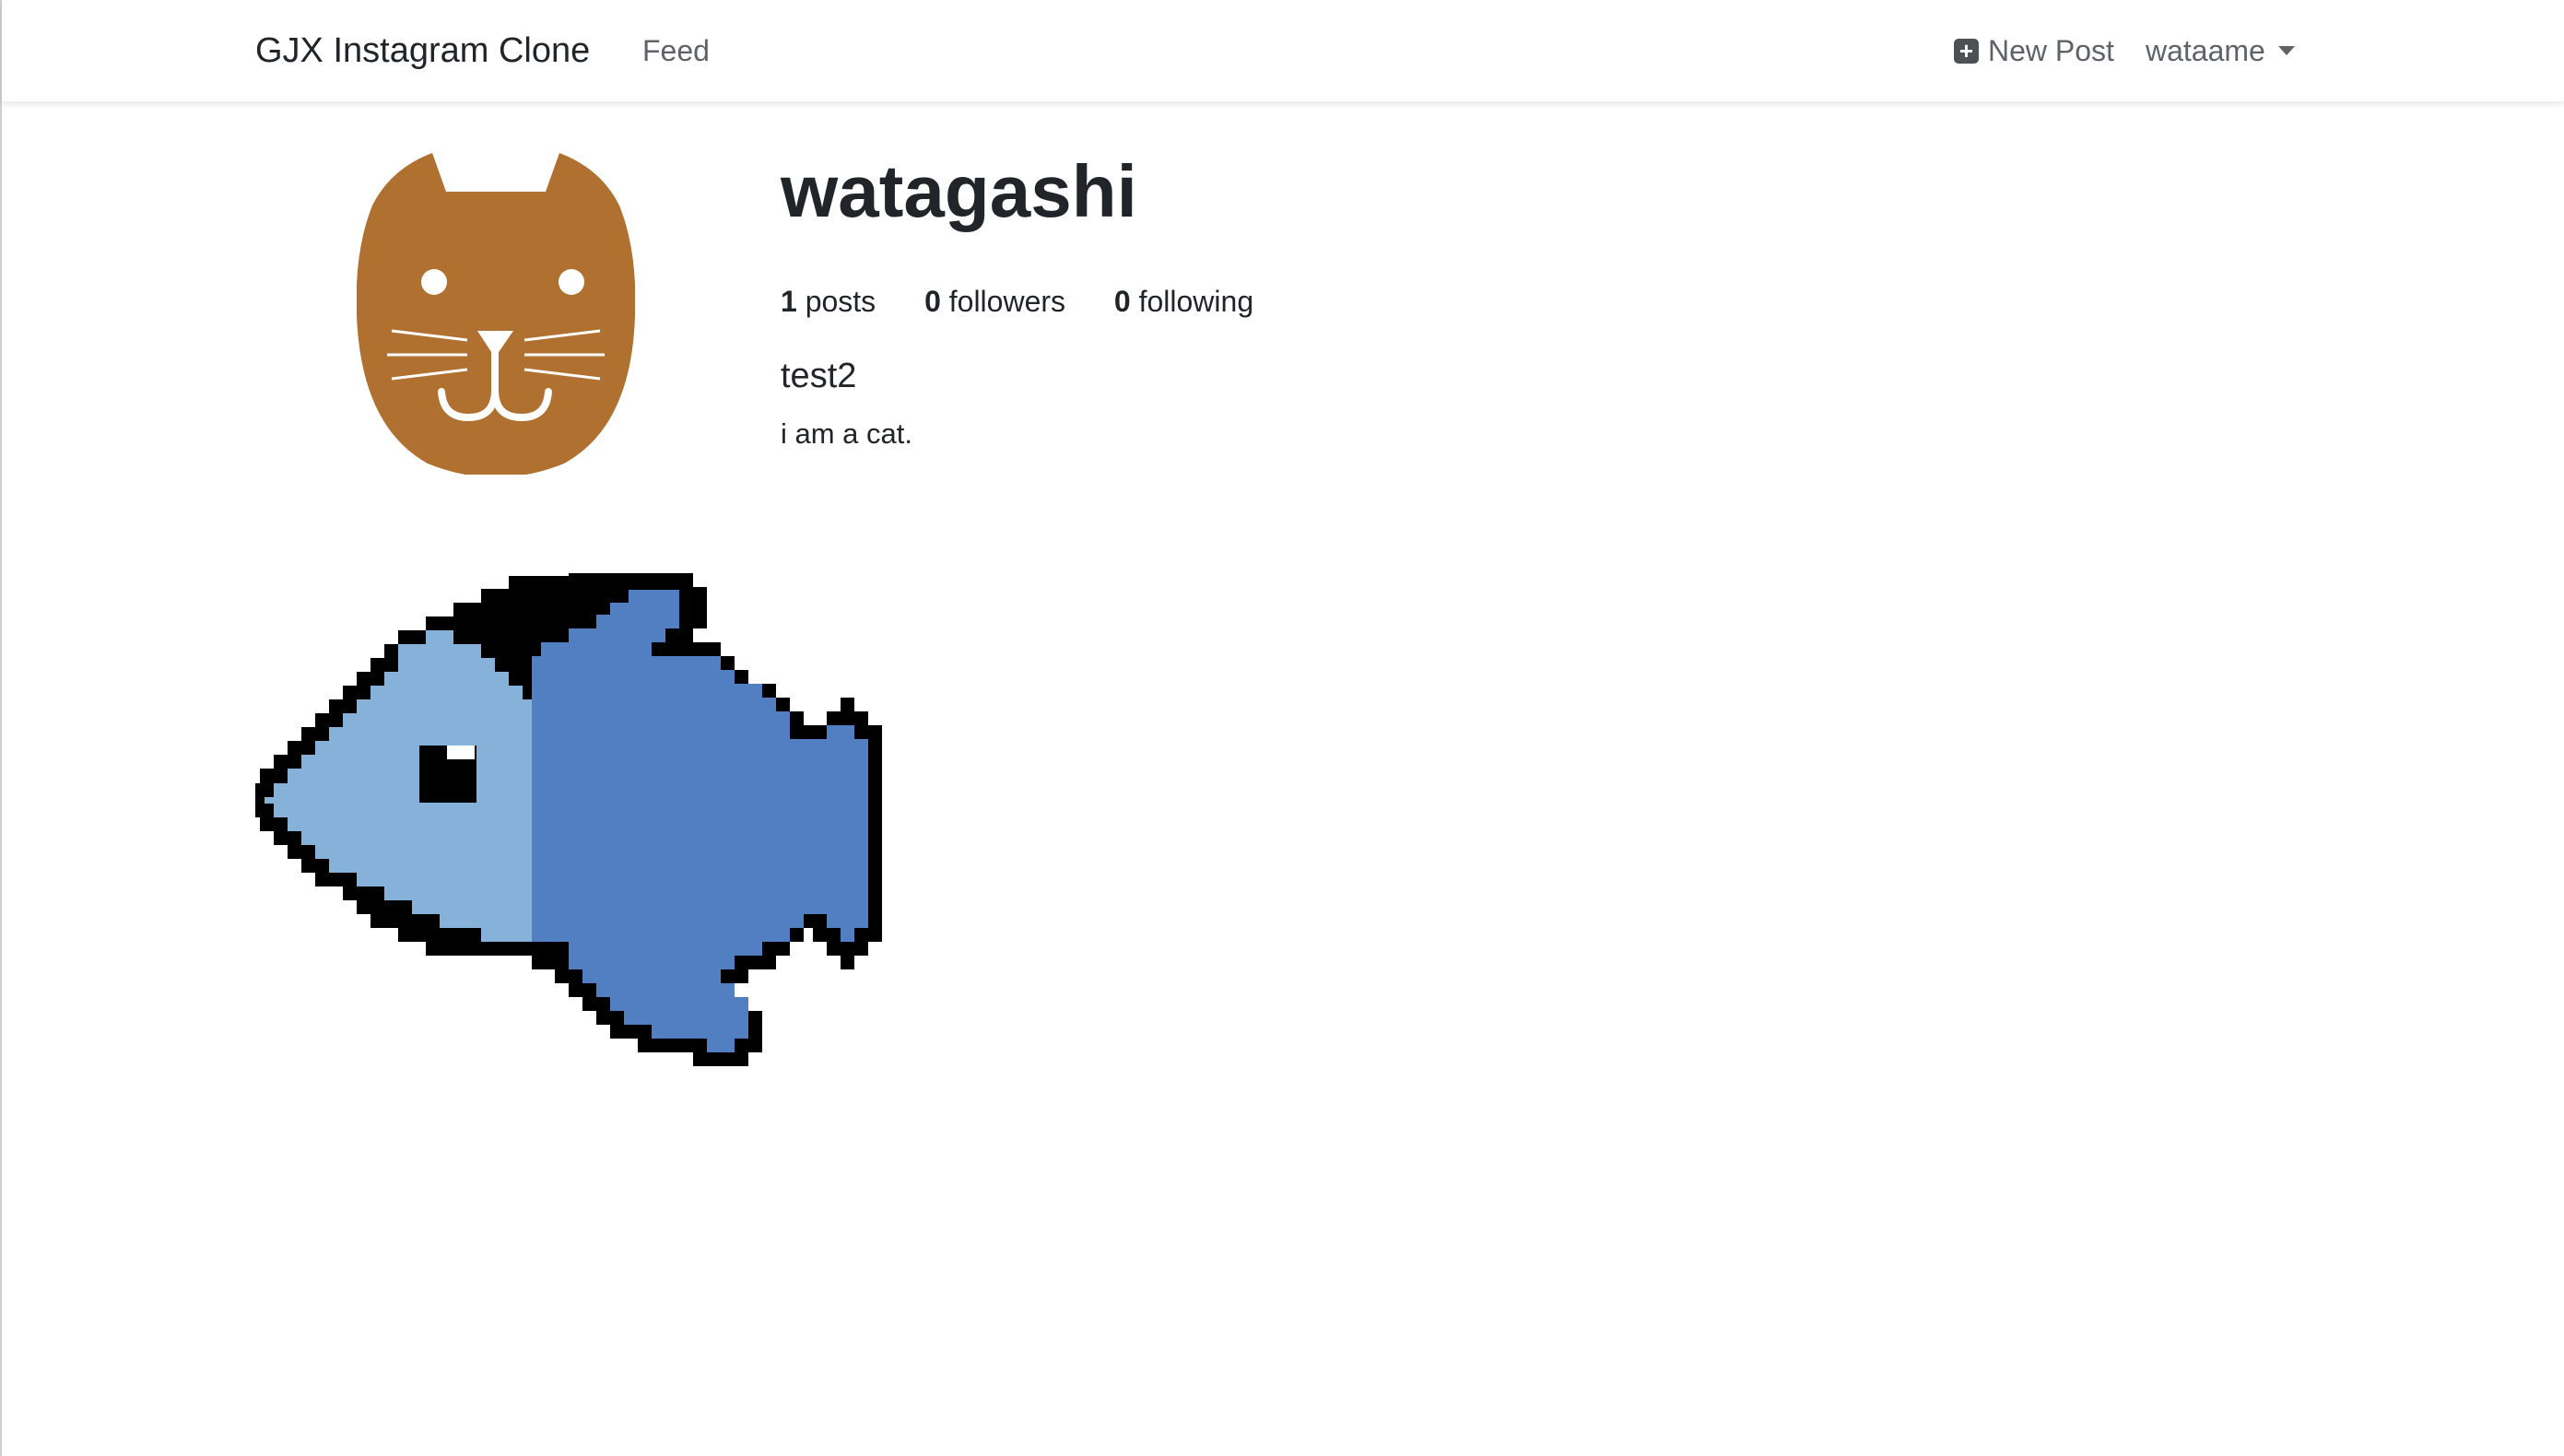 The height and width of the screenshot is (1456, 2564). What do you see at coordinates (933, 301) in the screenshot?
I see `followers-count: 0` at bounding box center [933, 301].